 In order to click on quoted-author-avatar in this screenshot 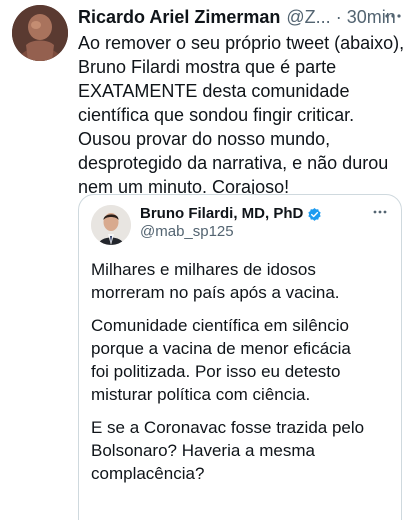, I will do `click(111, 225)`.